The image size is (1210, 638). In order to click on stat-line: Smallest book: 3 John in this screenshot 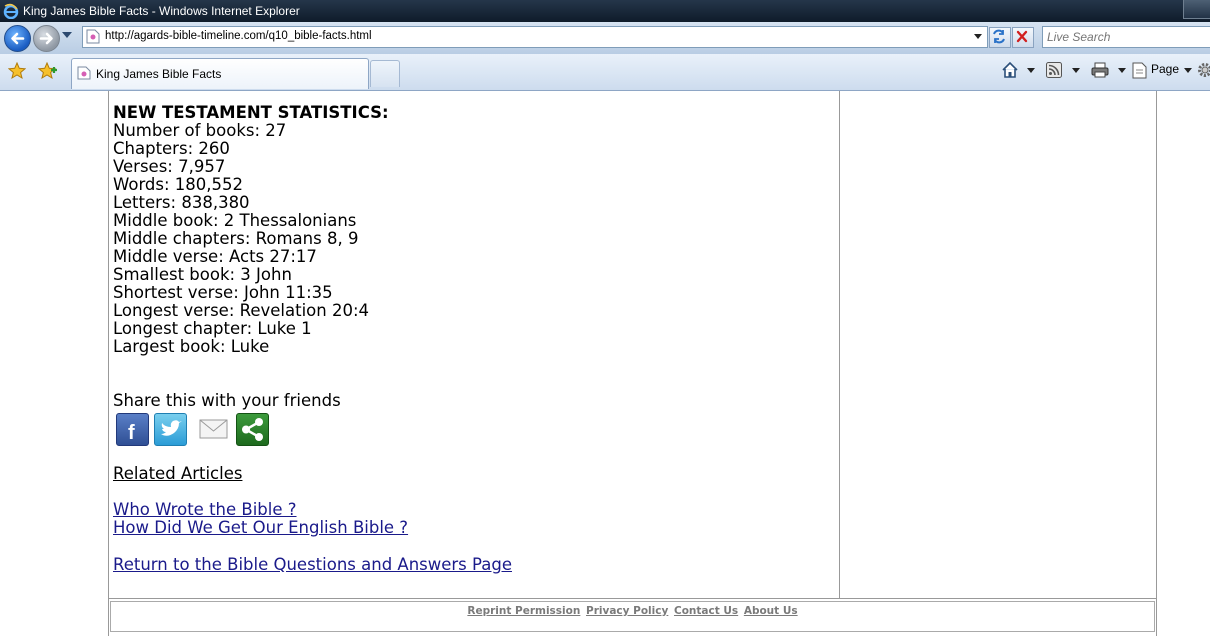, I will do `click(202, 274)`.